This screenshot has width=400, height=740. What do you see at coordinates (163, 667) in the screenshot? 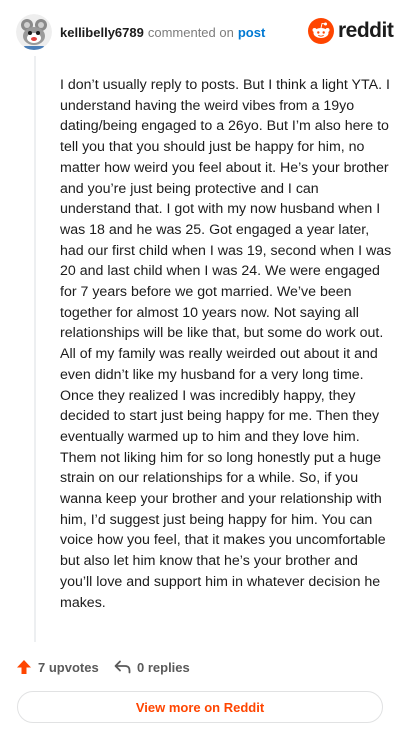
I see `reply-count: 0 replies` at bounding box center [163, 667].